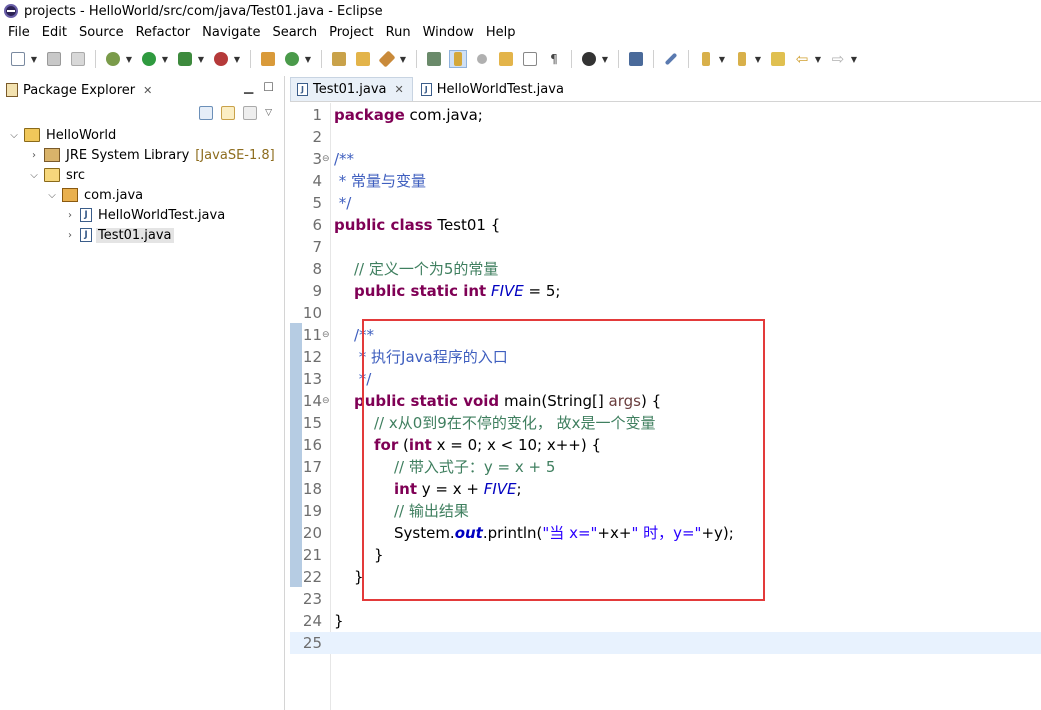 The height and width of the screenshot is (710, 1041). I want to click on skip-breakpoints-icon, so click(671, 59).